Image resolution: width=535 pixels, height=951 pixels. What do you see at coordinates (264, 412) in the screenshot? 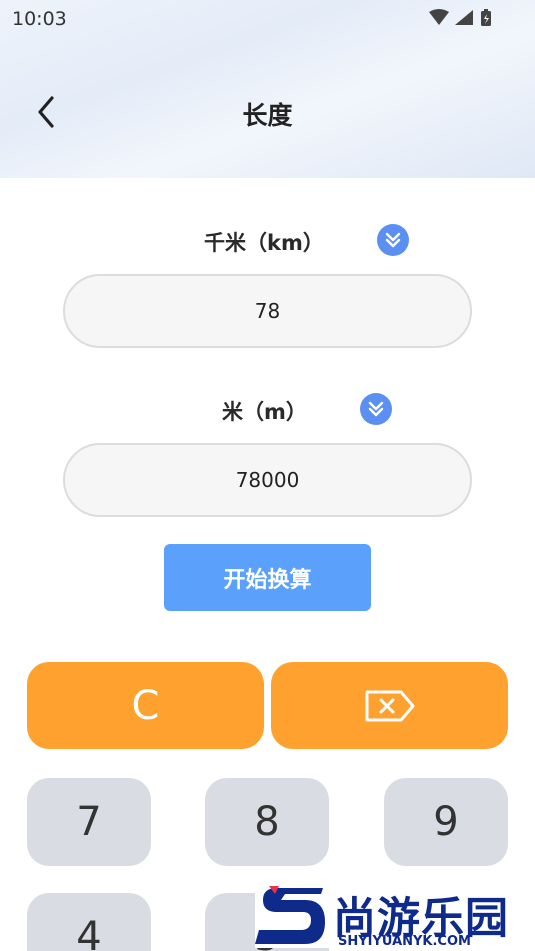
I see `to-unit-label: 米（m）` at bounding box center [264, 412].